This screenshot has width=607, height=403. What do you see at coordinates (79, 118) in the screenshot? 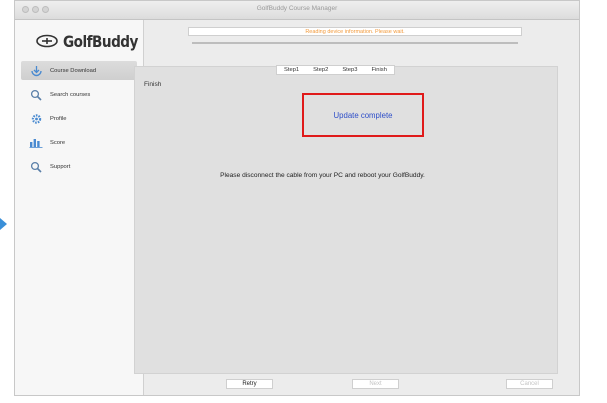
I see `sidebar-item-profile: Profile` at bounding box center [79, 118].